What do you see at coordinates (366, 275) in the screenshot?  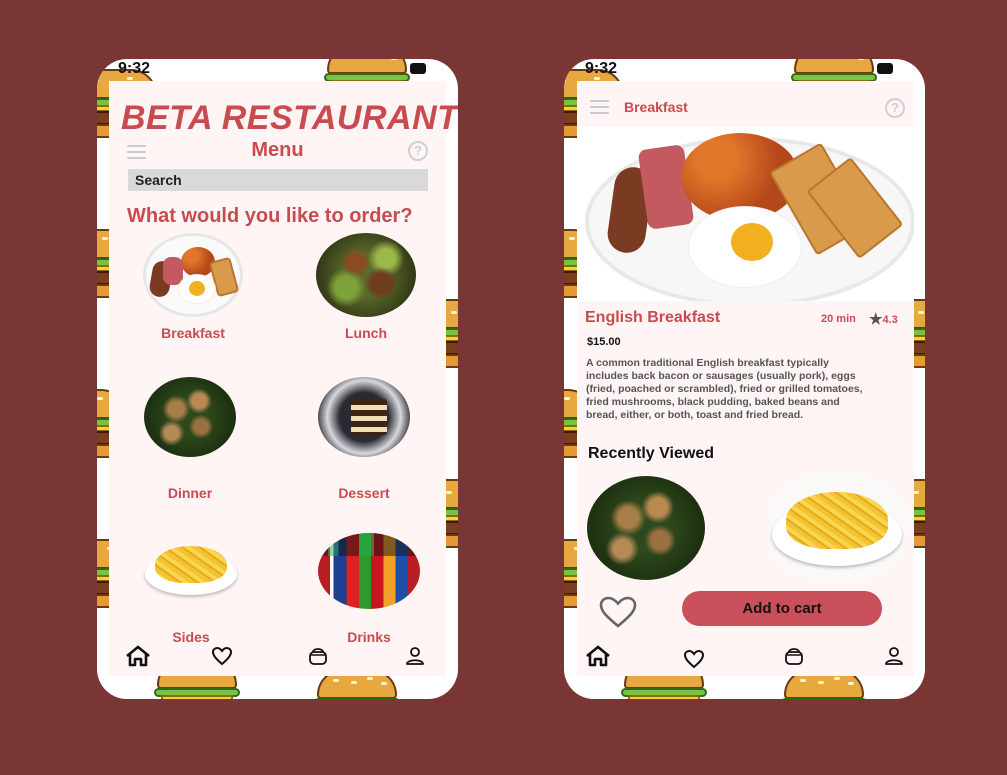 I see `lunch-image` at bounding box center [366, 275].